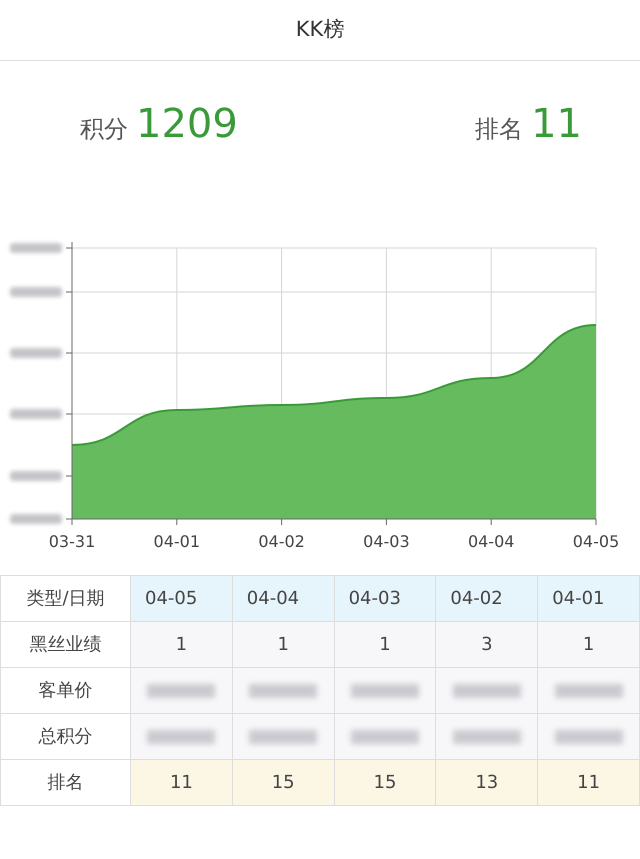 Image resolution: width=640 pixels, height=859 pixels. Describe the element at coordinates (187, 124) in the screenshot. I see `score-value: 1209` at that location.